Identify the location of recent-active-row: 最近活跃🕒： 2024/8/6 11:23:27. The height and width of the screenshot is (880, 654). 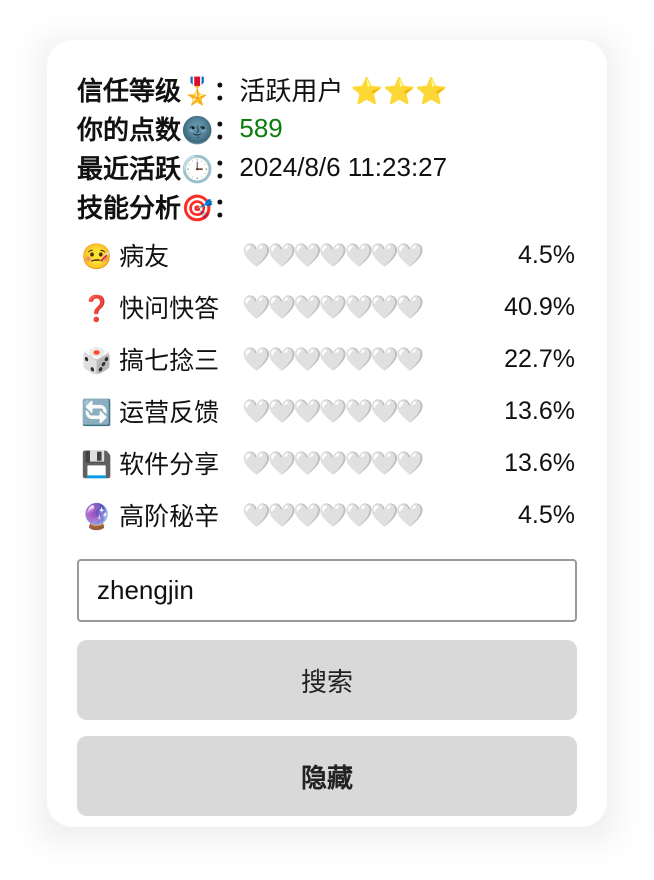
(327, 167).